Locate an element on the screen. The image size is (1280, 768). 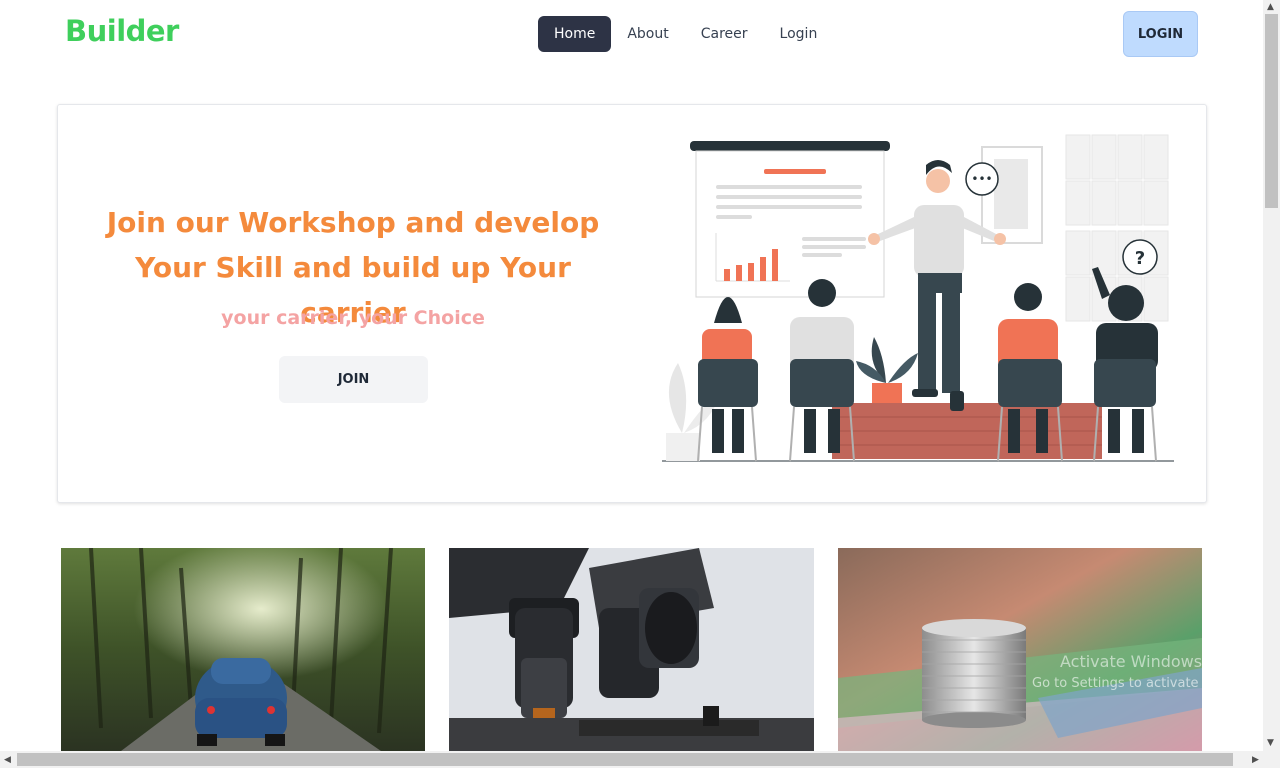
microscope-photo is located at coordinates (631, 649).